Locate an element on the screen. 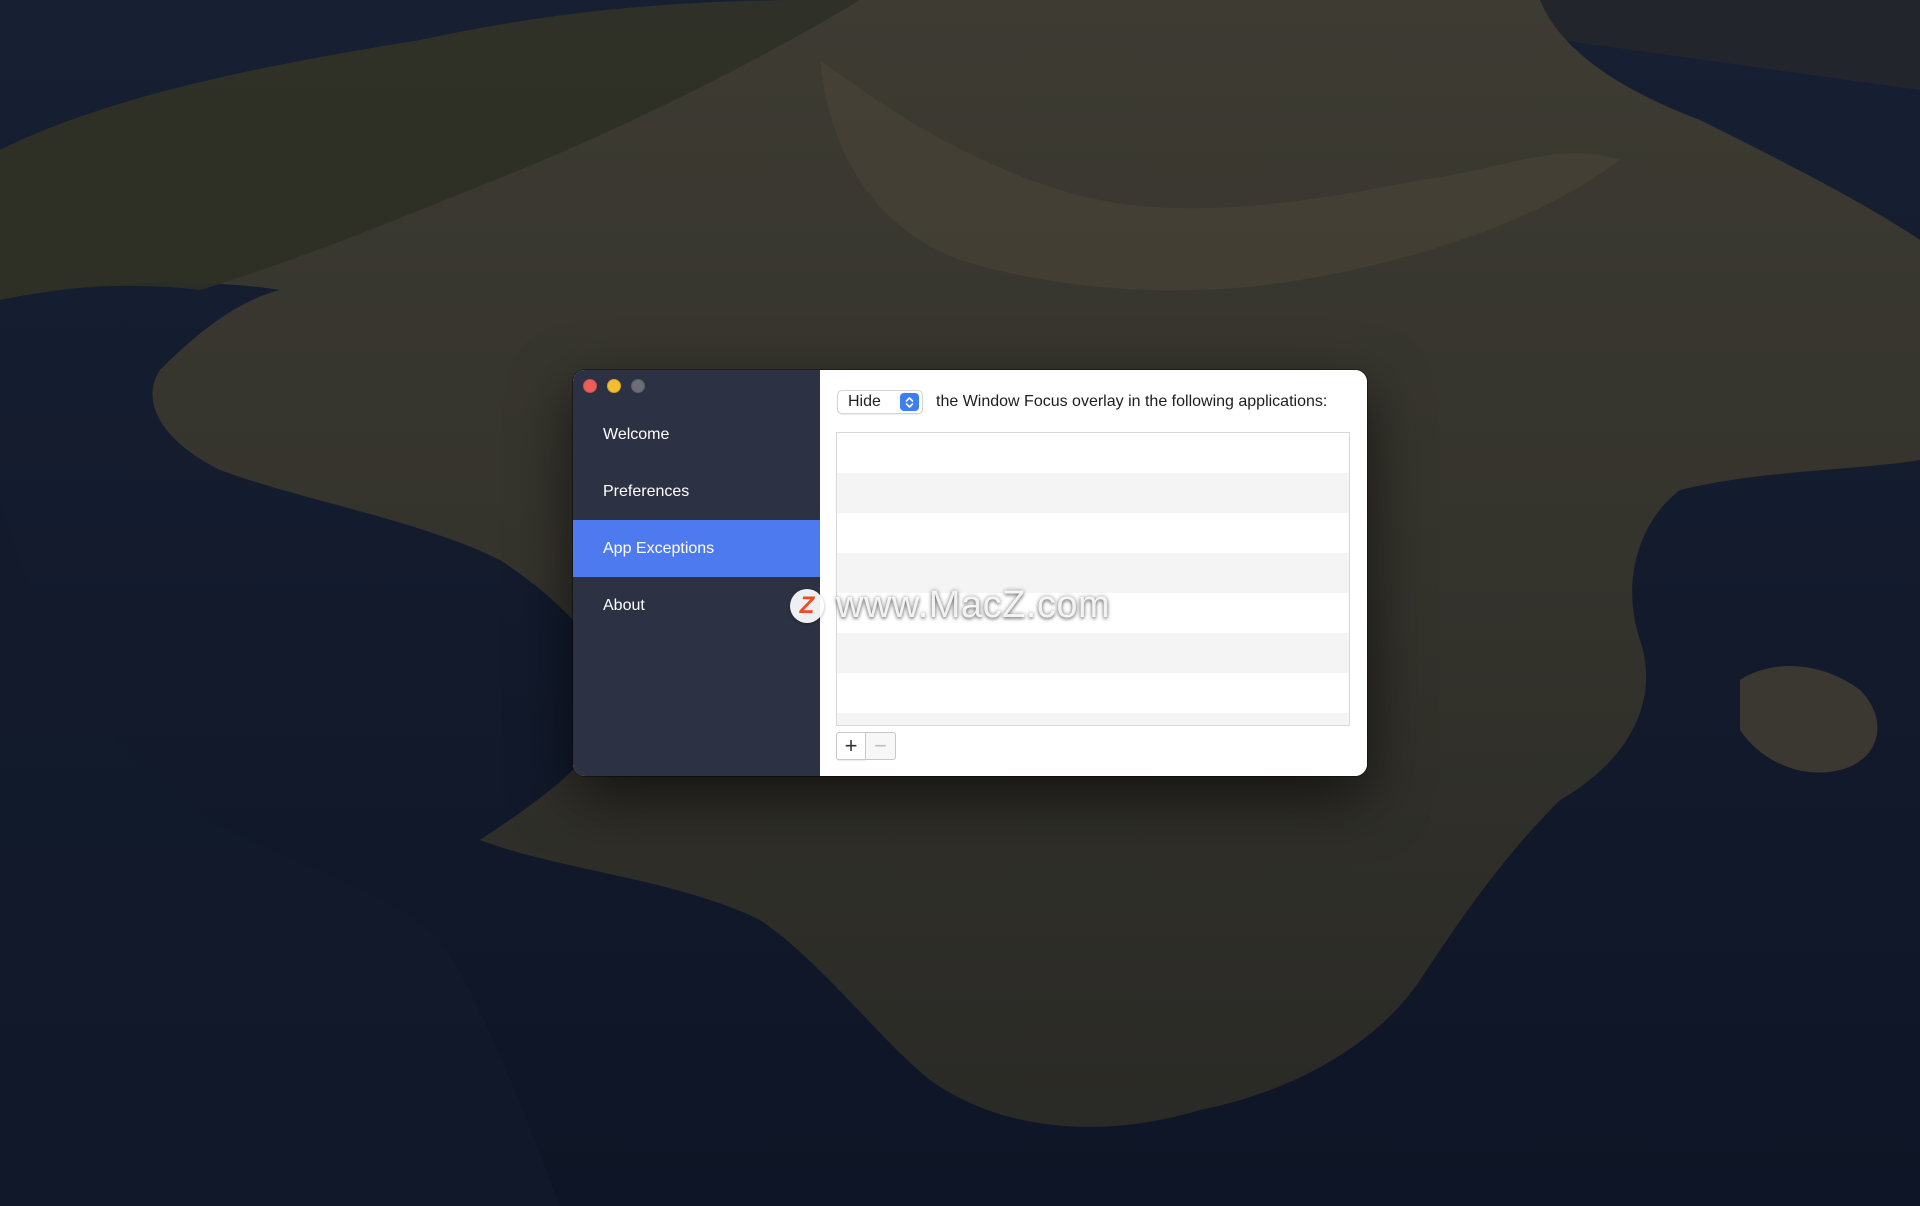 This screenshot has height=1206, width=1920. sidebar-item-about: About is located at coordinates (696, 605).